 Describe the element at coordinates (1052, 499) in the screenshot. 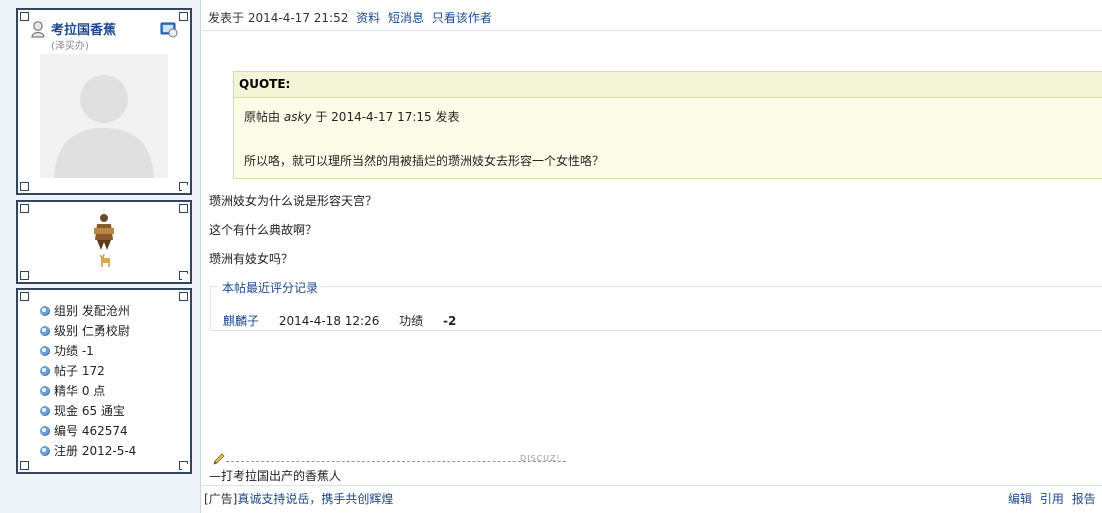

I see `quote-link: 引用` at that location.